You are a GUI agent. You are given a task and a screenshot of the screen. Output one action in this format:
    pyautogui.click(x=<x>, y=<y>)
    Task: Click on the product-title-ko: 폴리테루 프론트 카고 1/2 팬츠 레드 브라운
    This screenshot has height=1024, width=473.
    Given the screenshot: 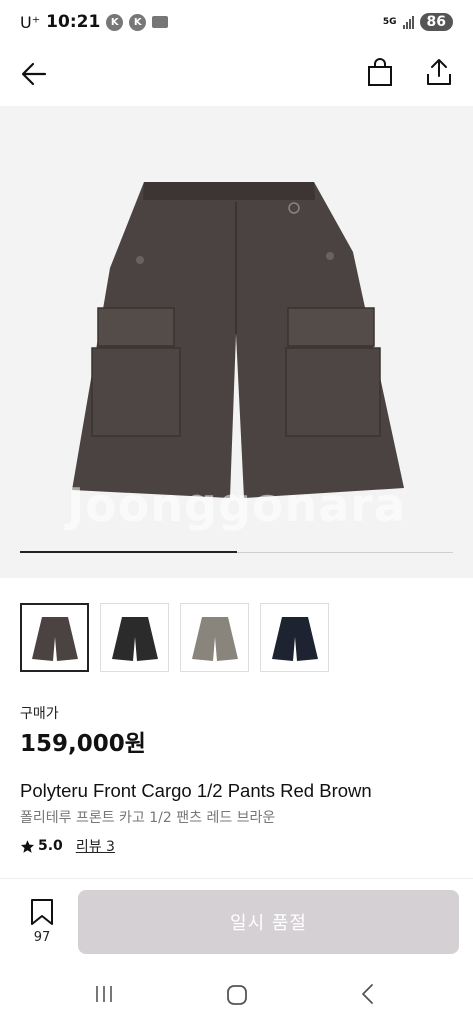 What is the action you would take?
    pyautogui.click(x=148, y=818)
    